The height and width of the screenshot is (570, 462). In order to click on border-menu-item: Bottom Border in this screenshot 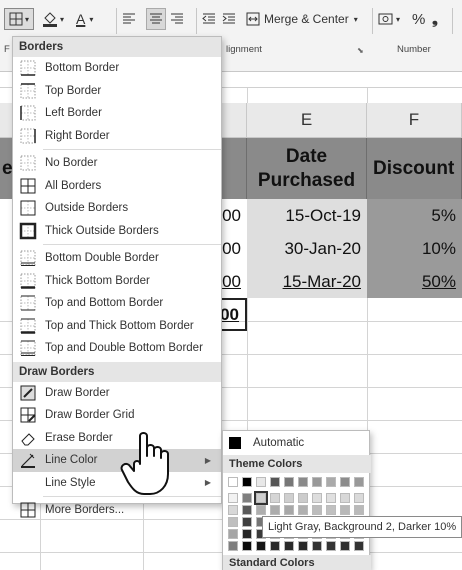, I will do `click(117, 68)`.